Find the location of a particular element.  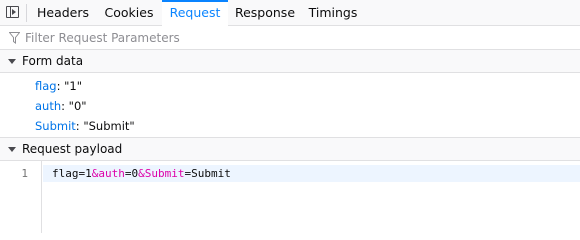

param-row-submit: Submit: "Submit" is located at coordinates (85, 126).